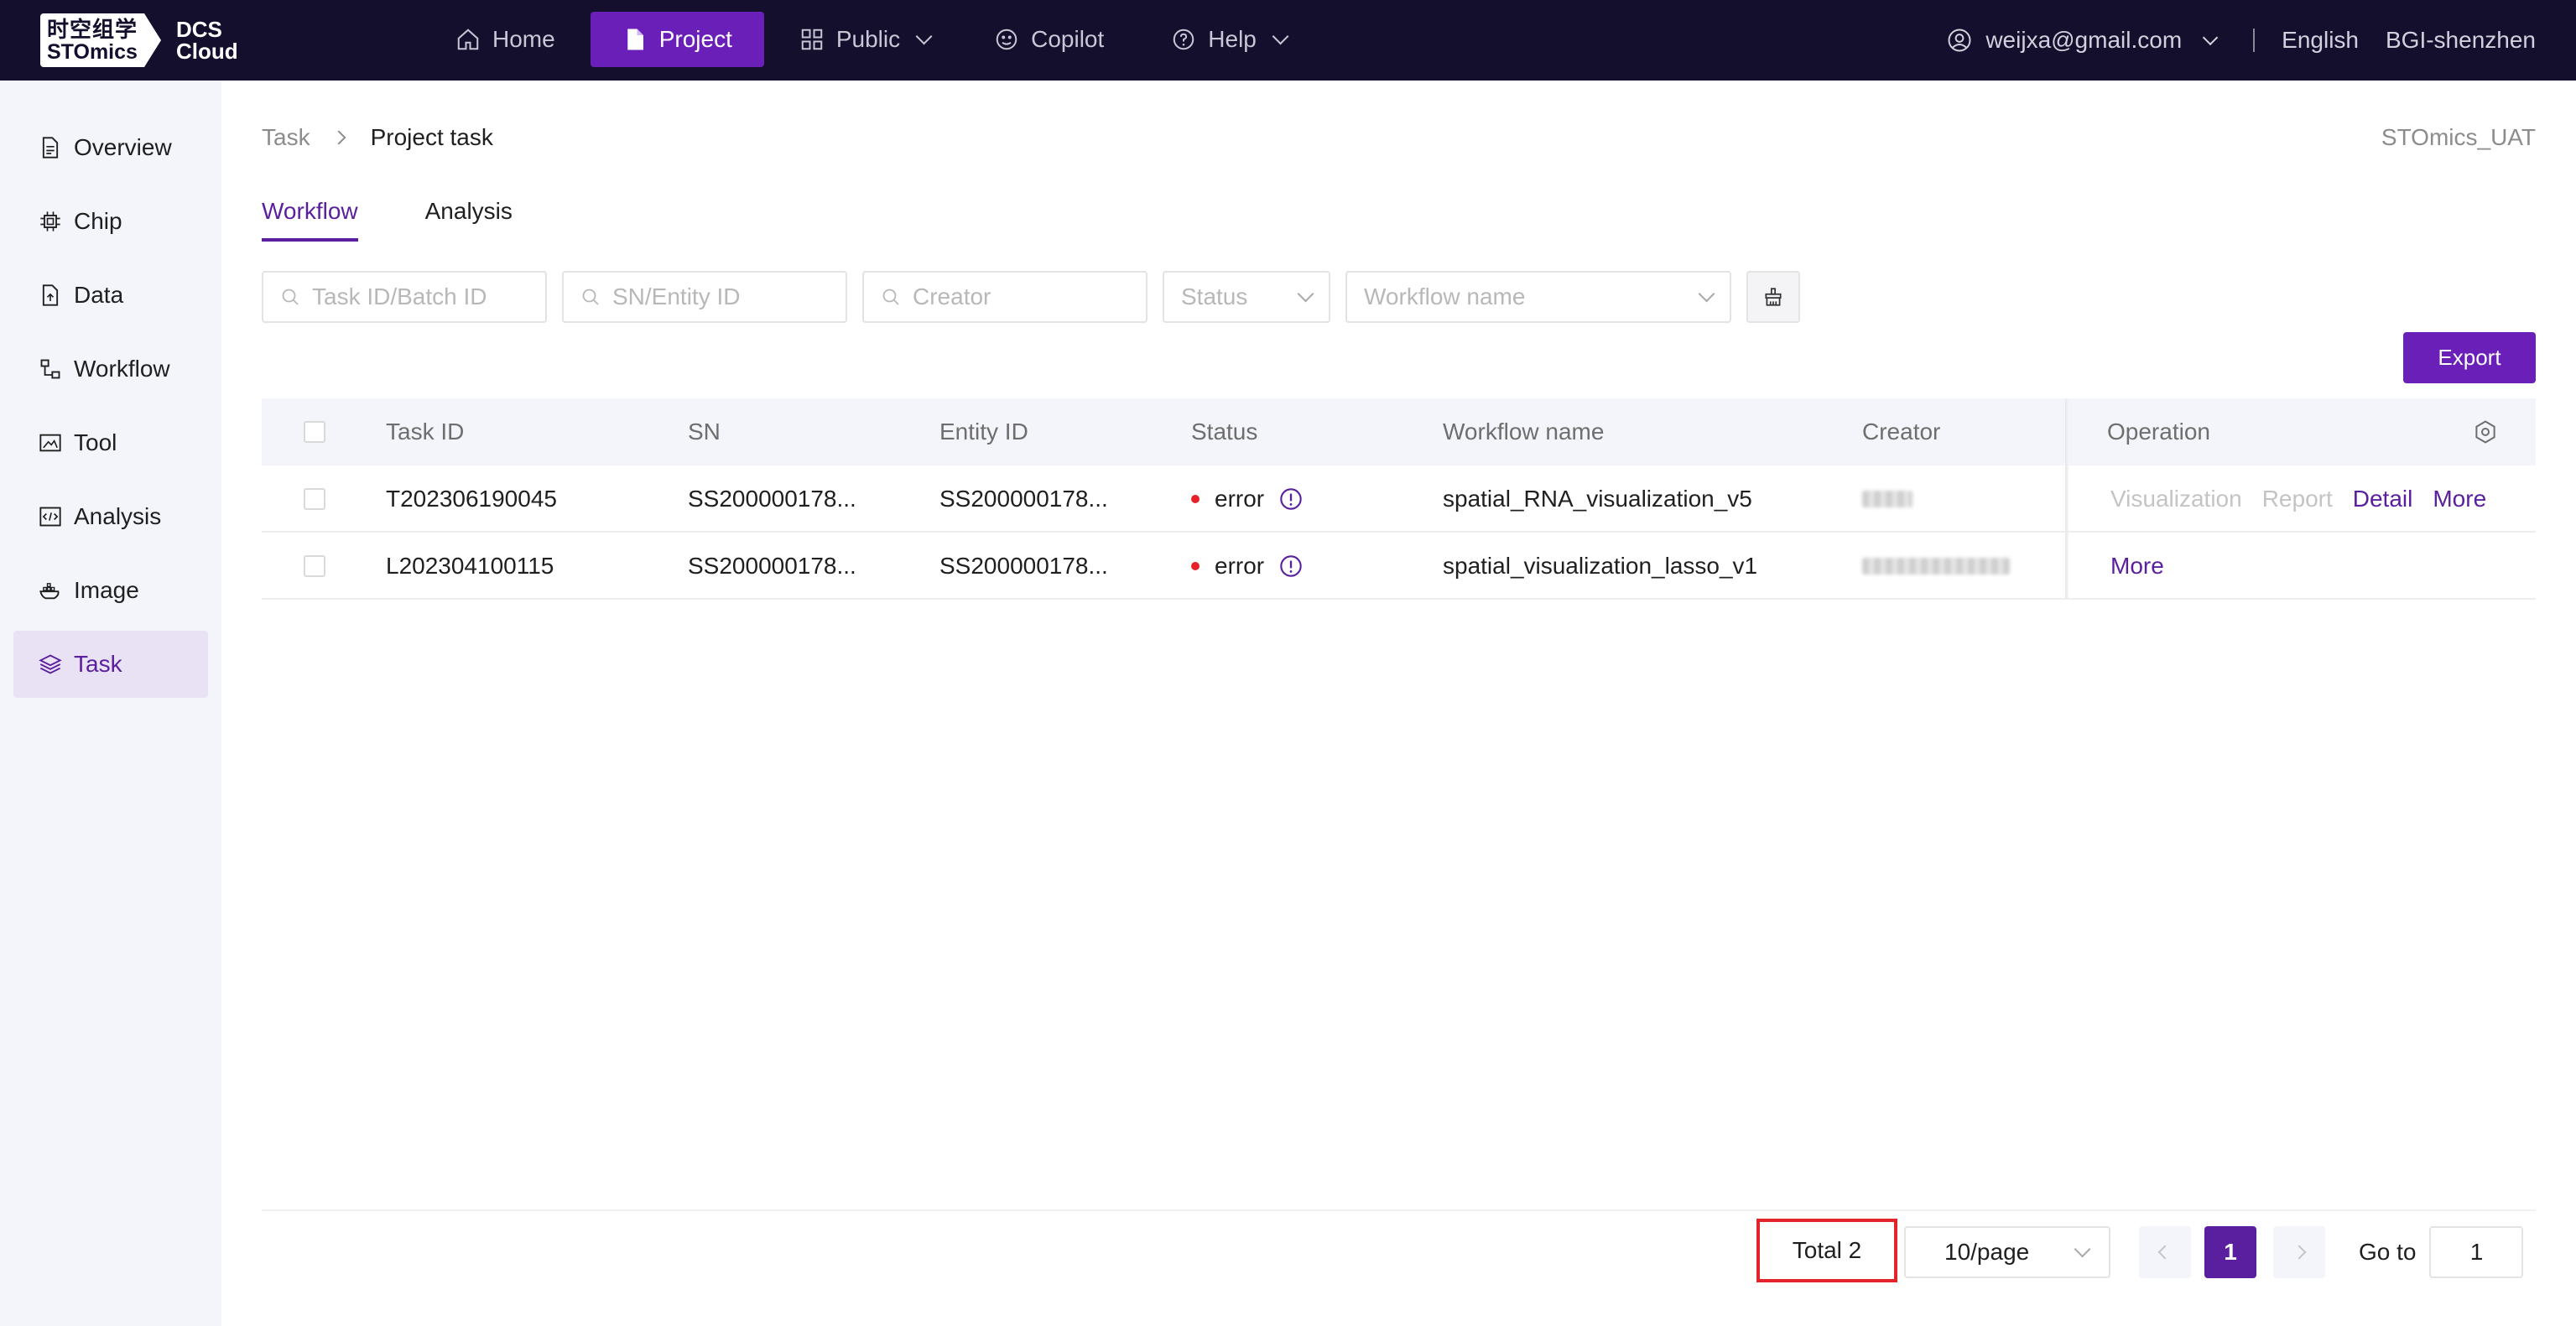 This screenshot has width=2576, height=1326. What do you see at coordinates (50, 221) in the screenshot?
I see `chip-icon` at bounding box center [50, 221].